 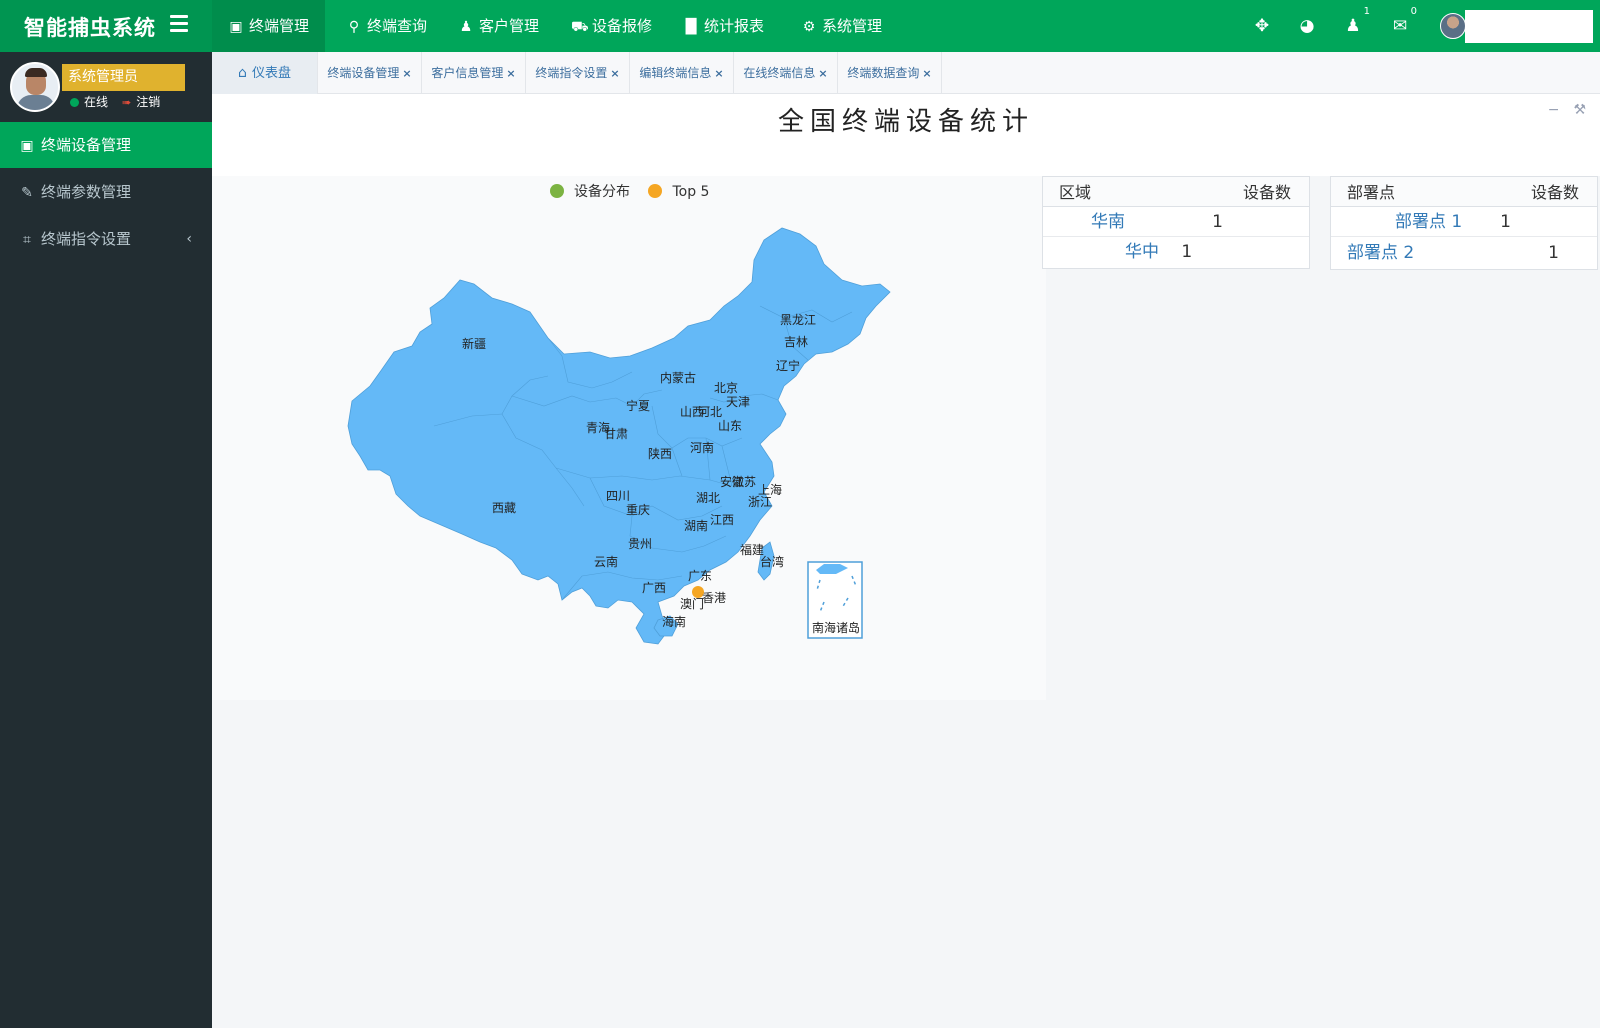 What do you see at coordinates (86, 145) in the screenshot?
I see `sidebar-item-label: 终端设备管理` at bounding box center [86, 145].